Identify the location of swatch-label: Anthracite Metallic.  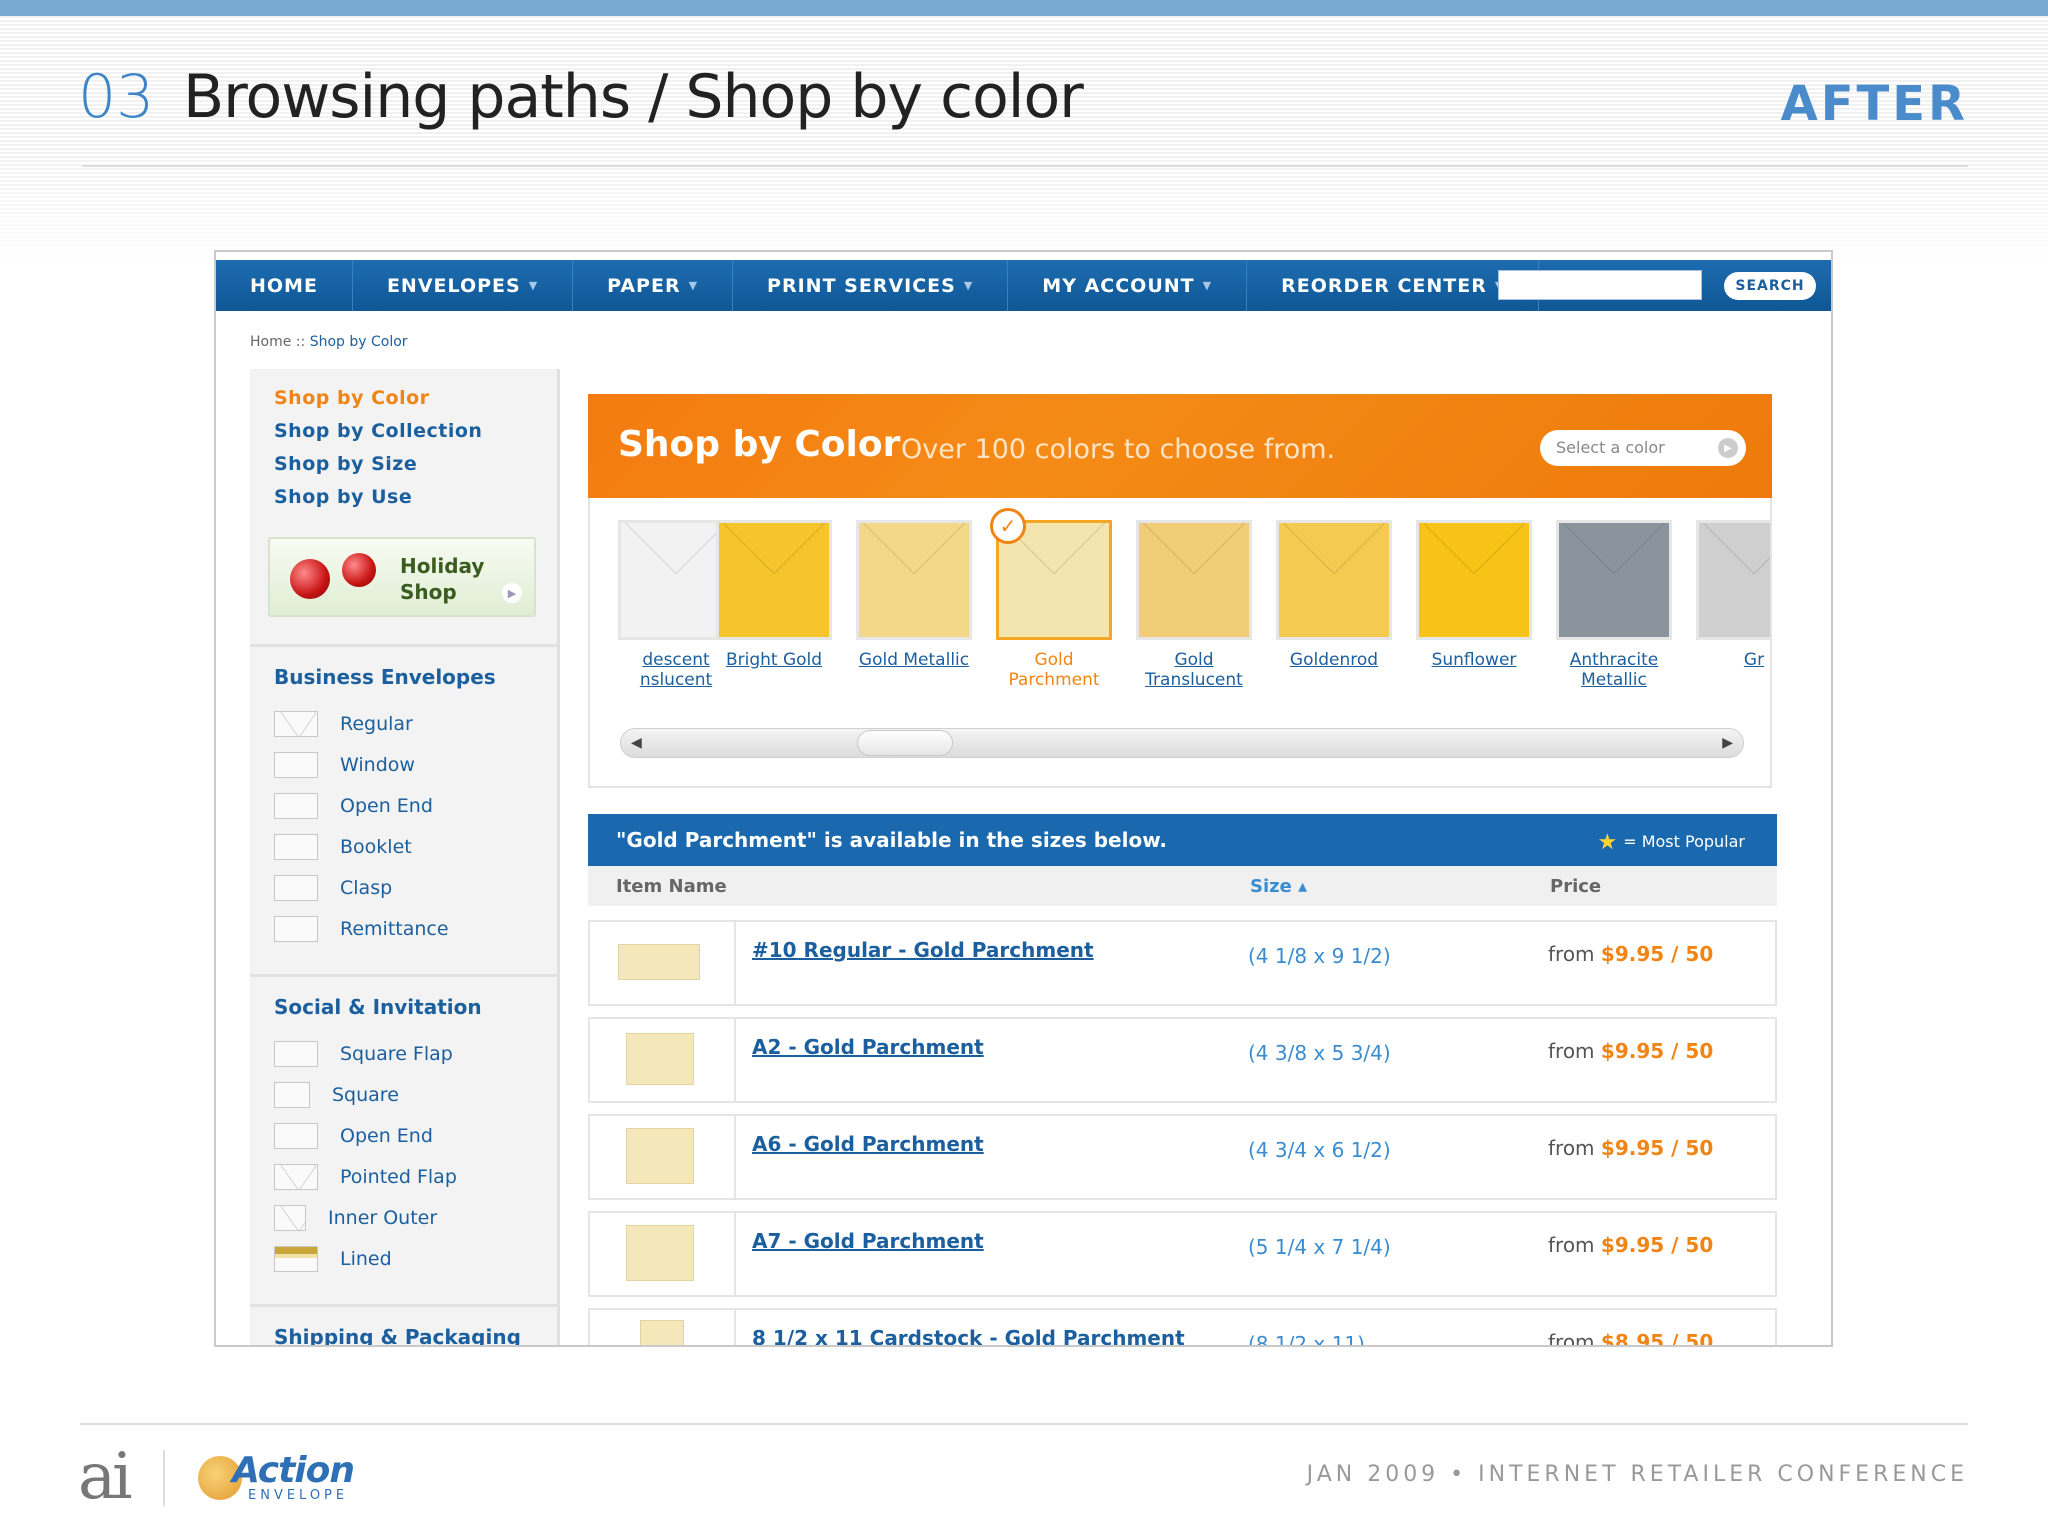
(1614, 670).